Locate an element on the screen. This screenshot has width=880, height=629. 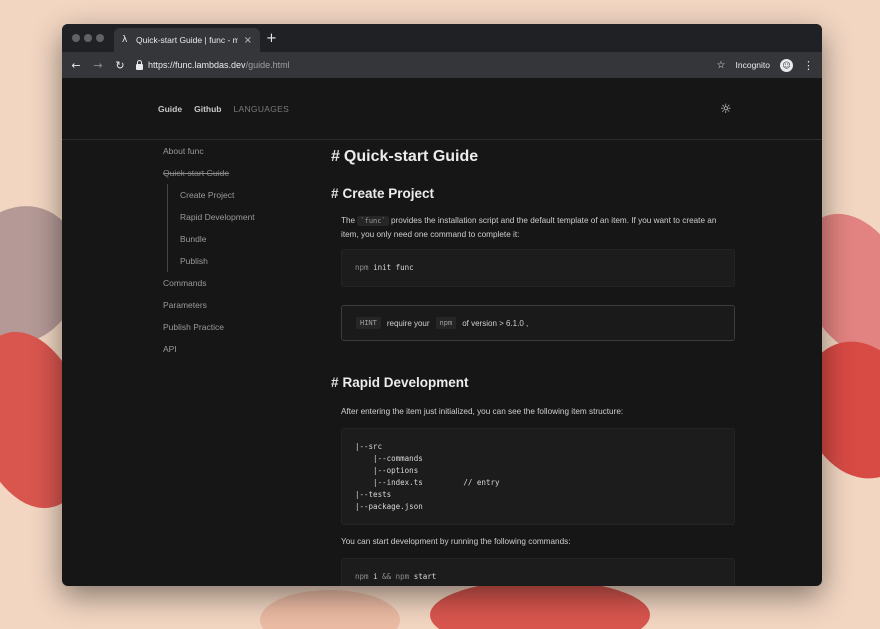
browser-tab: λ Quick-start Guide | func - moder × is located at coordinates (187, 40).